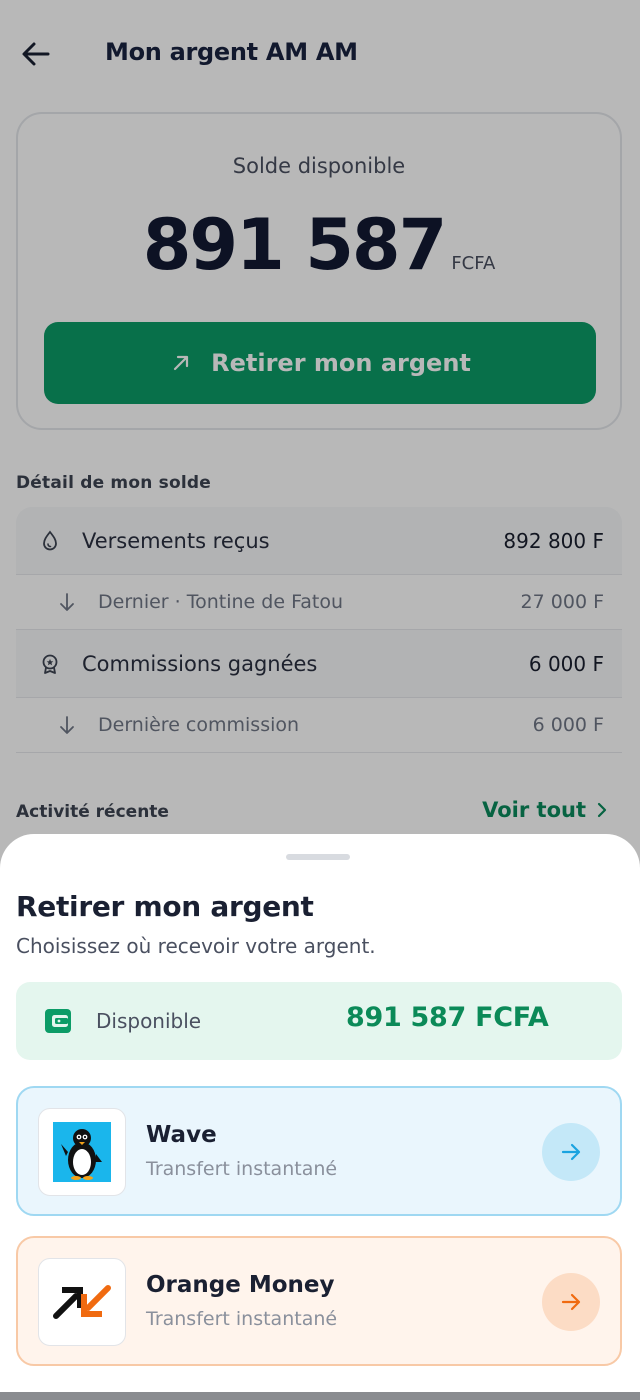 Image resolution: width=640 pixels, height=1400 pixels. Describe the element at coordinates (240, 1285) in the screenshot. I see `option-name: Orange Money` at that location.